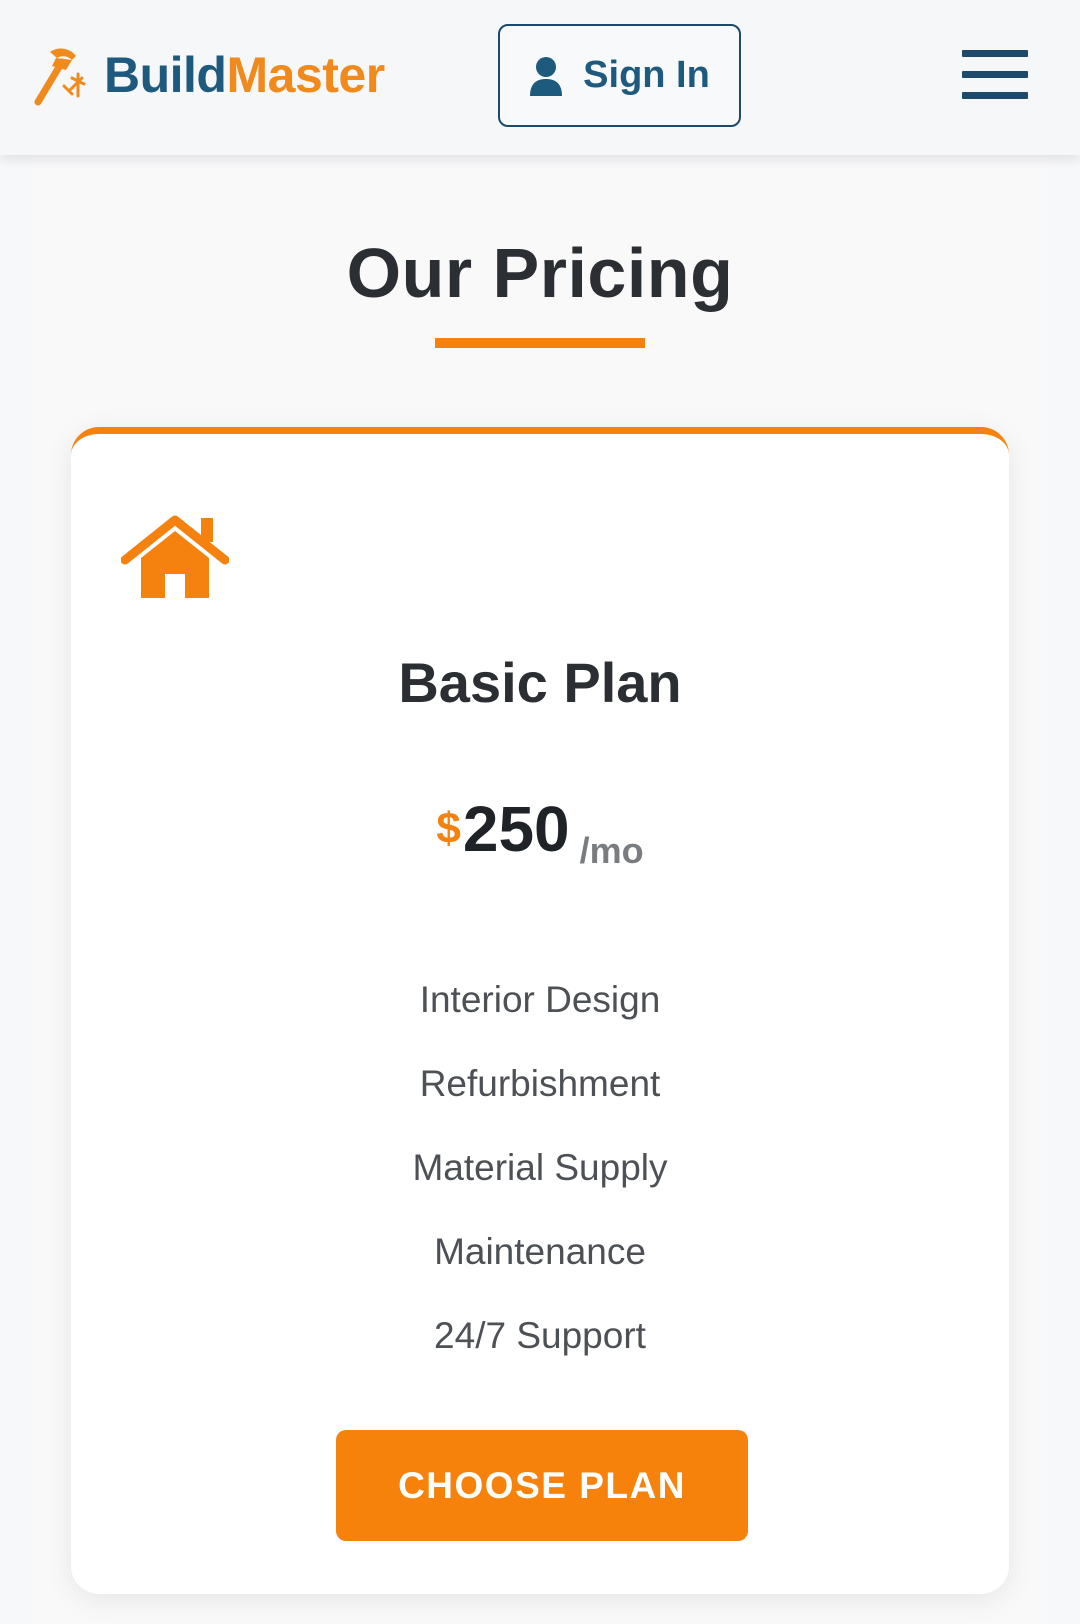 The image size is (1080, 1624). I want to click on hammer-nail-icon, so click(60, 77).